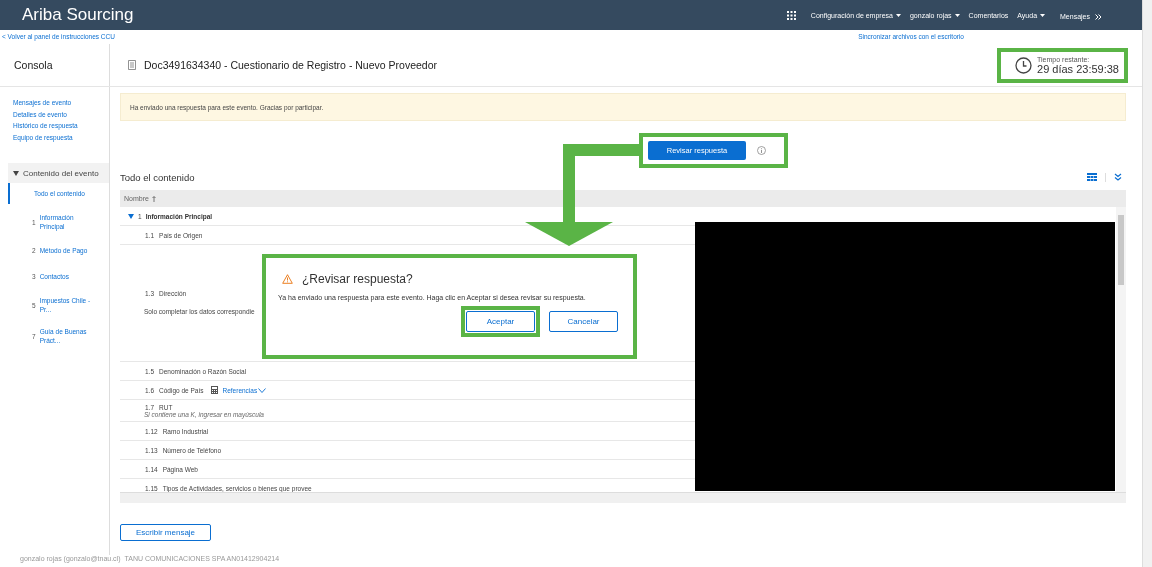 The width and height of the screenshot is (1152, 567). What do you see at coordinates (153, 198) in the screenshot?
I see `sort-arrow-icon` at bounding box center [153, 198].